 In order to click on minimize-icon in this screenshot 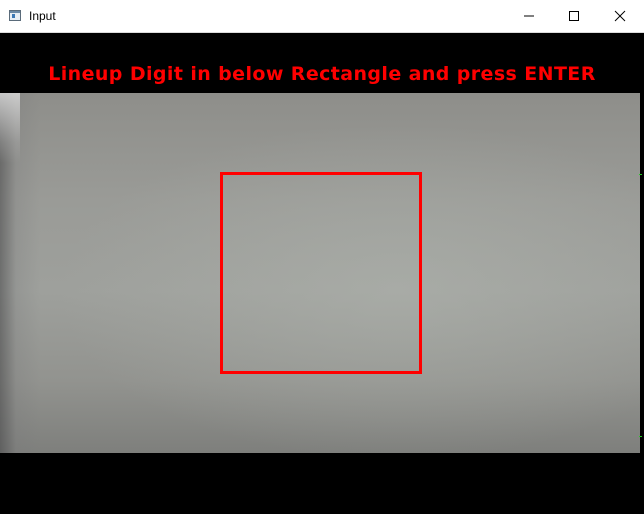, I will do `click(529, 16)`.